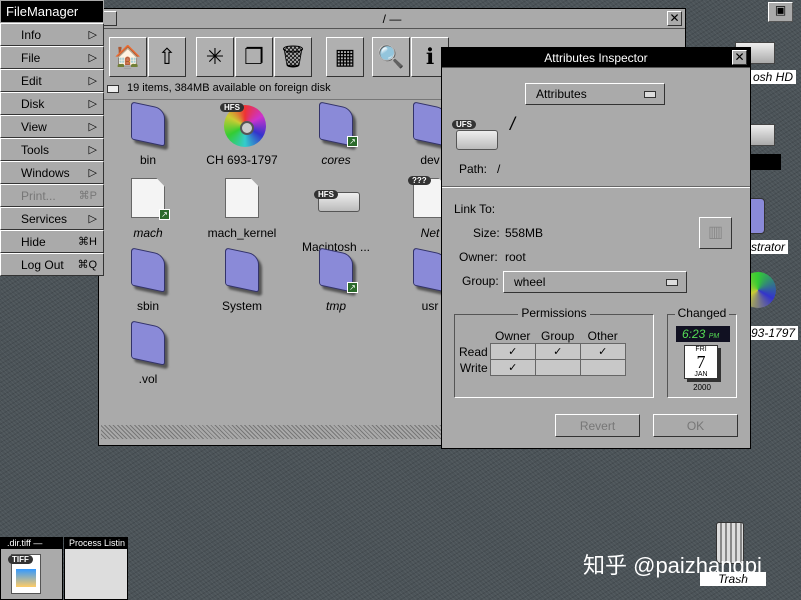 This screenshot has width=801, height=600. Describe the element at coordinates (486, 233) in the screenshot. I see `size-label: Size:` at that location.